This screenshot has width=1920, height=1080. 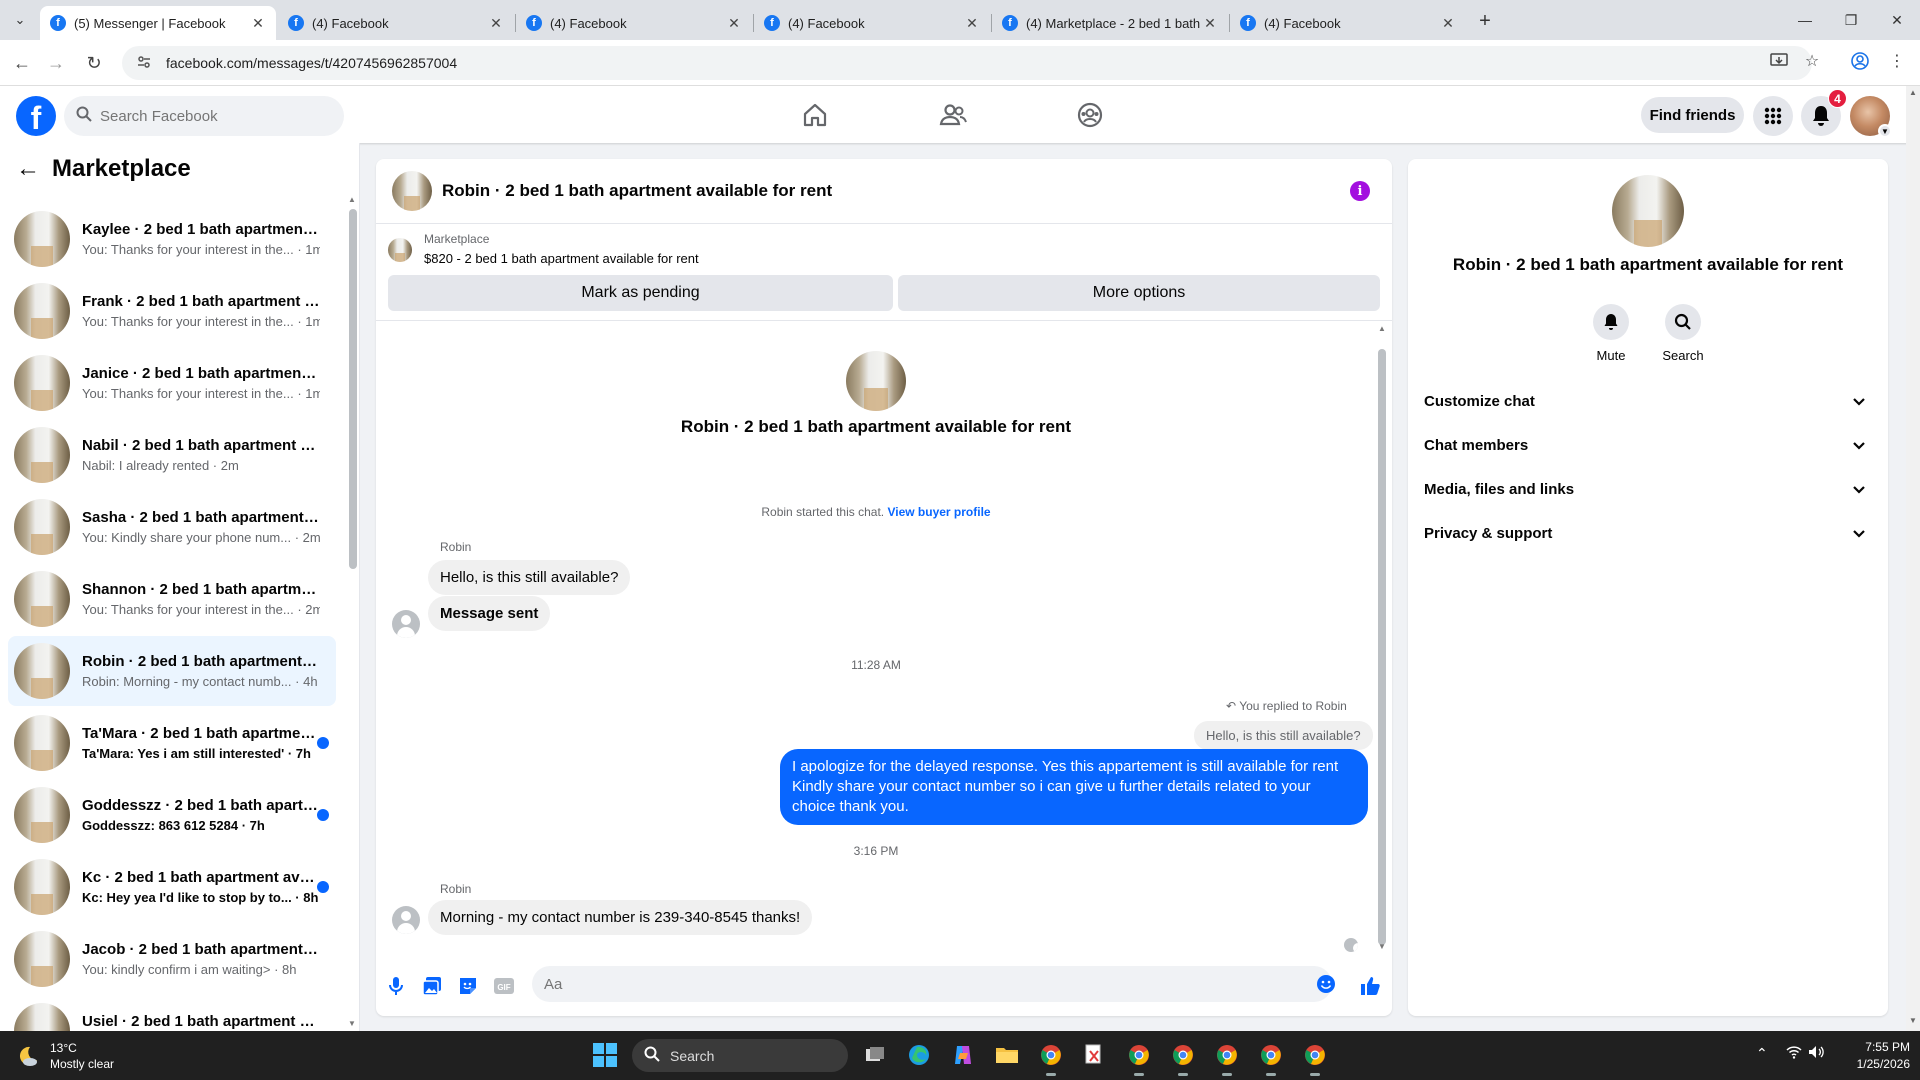 I want to click on file-explorer-icon, so click(x=1007, y=1055).